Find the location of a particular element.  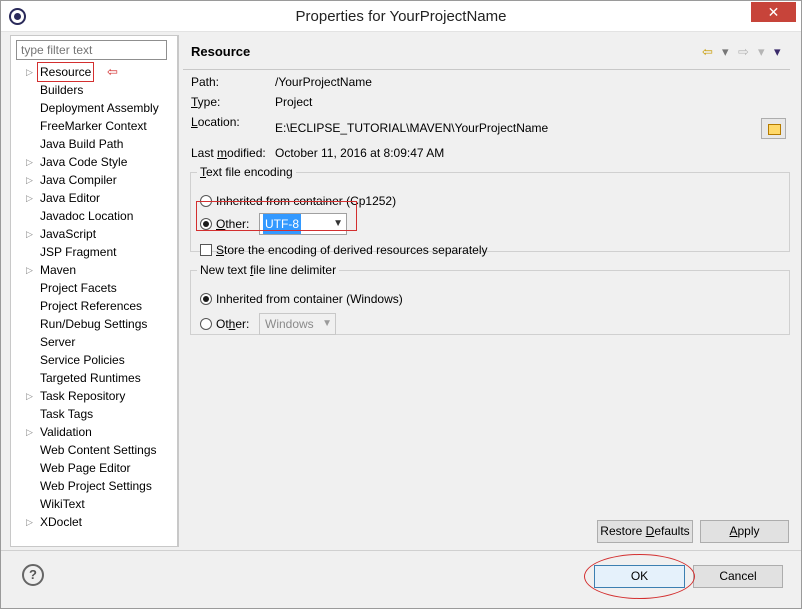

tree-item: ▷ Task Repository is located at coordinates (94, 396).